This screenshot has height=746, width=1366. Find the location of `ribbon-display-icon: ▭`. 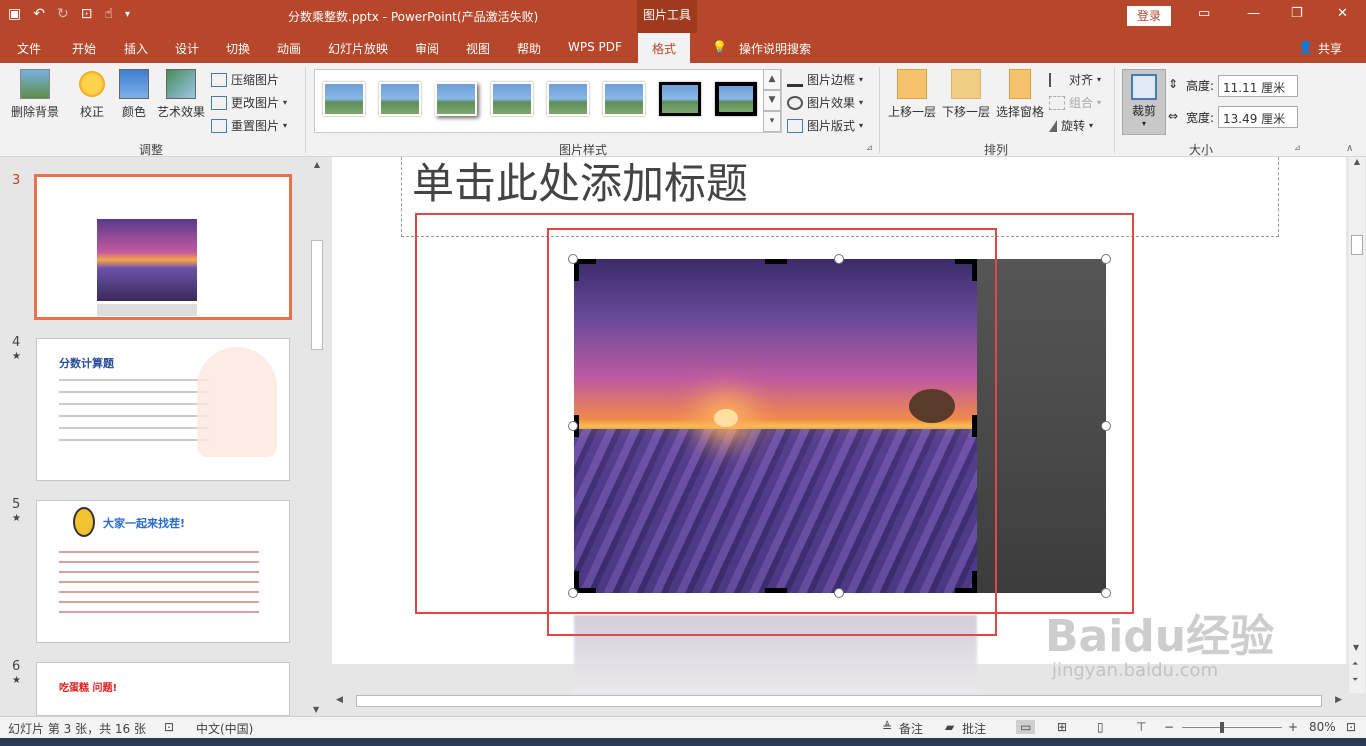

ribbon-display-icon: ▭ is located at coordinates (1204, 13).